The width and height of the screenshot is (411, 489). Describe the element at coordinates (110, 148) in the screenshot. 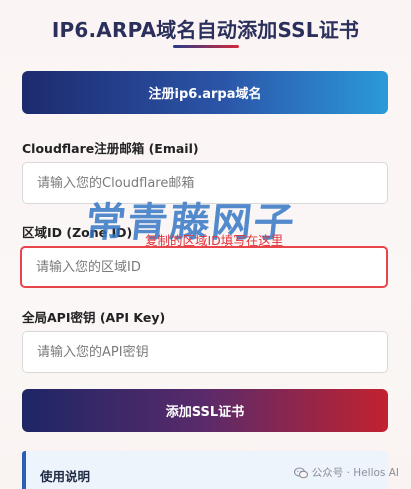

I see `email-label: Cloudflare注册邮箱 (Email)` at that location.